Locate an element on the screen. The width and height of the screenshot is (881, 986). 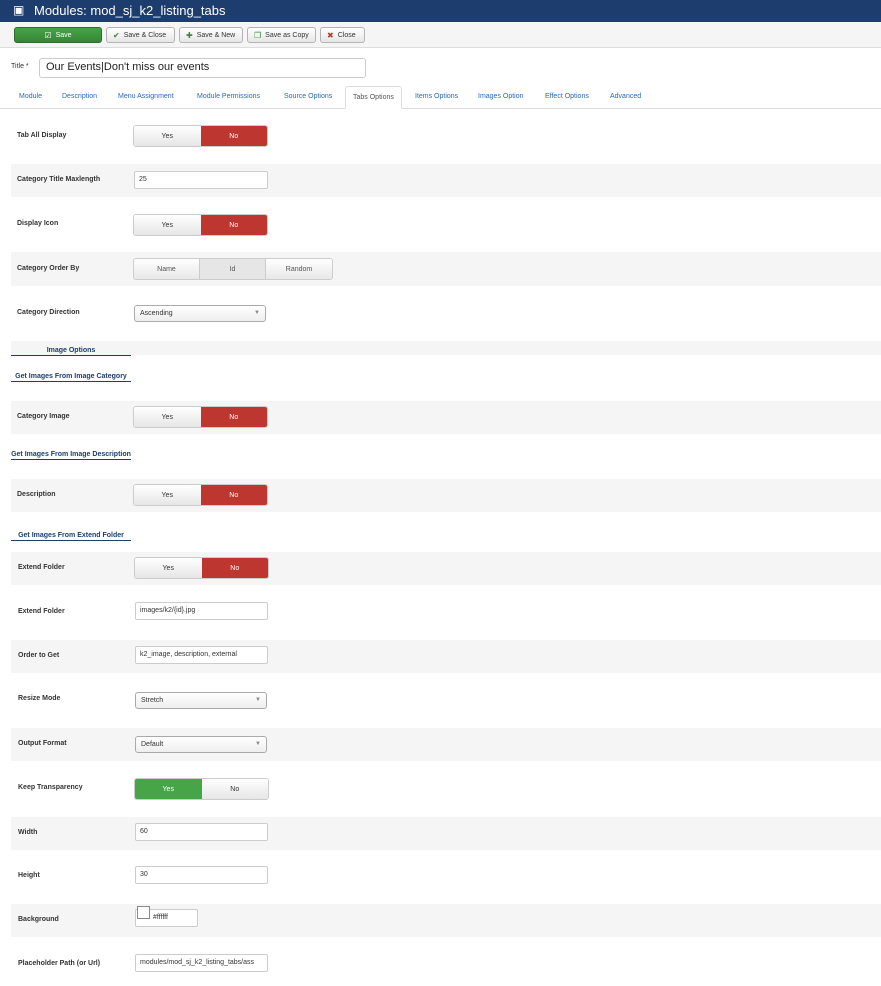
section-from-image-category: Get Images From Image Category is located at coordinates (71, 377).